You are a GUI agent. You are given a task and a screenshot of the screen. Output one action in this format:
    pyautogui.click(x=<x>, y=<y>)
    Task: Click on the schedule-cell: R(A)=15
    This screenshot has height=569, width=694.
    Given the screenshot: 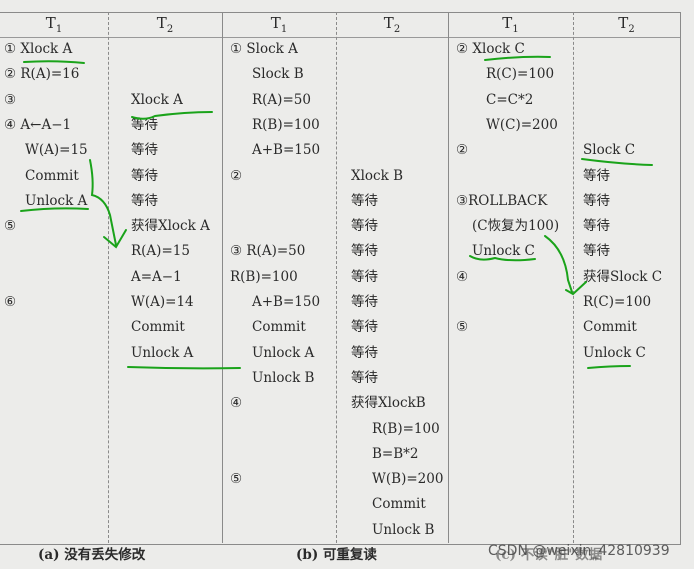 What is the action you would take?
    pyautogui.click(x=160, y=251)
    